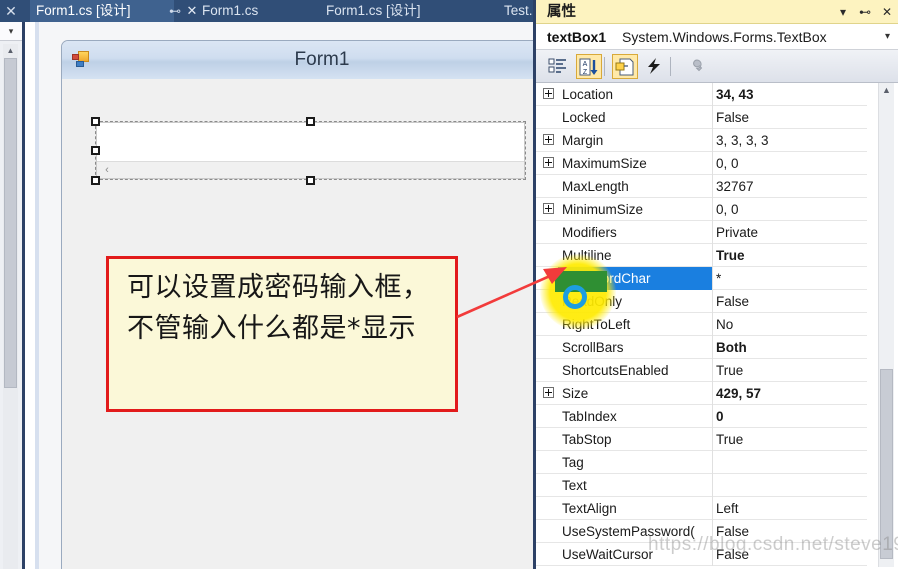 This screenshot has height=569, width=898. Describe the element at coordinates (701, 485) in the screenshot. I see `property-row: Text` at that location.